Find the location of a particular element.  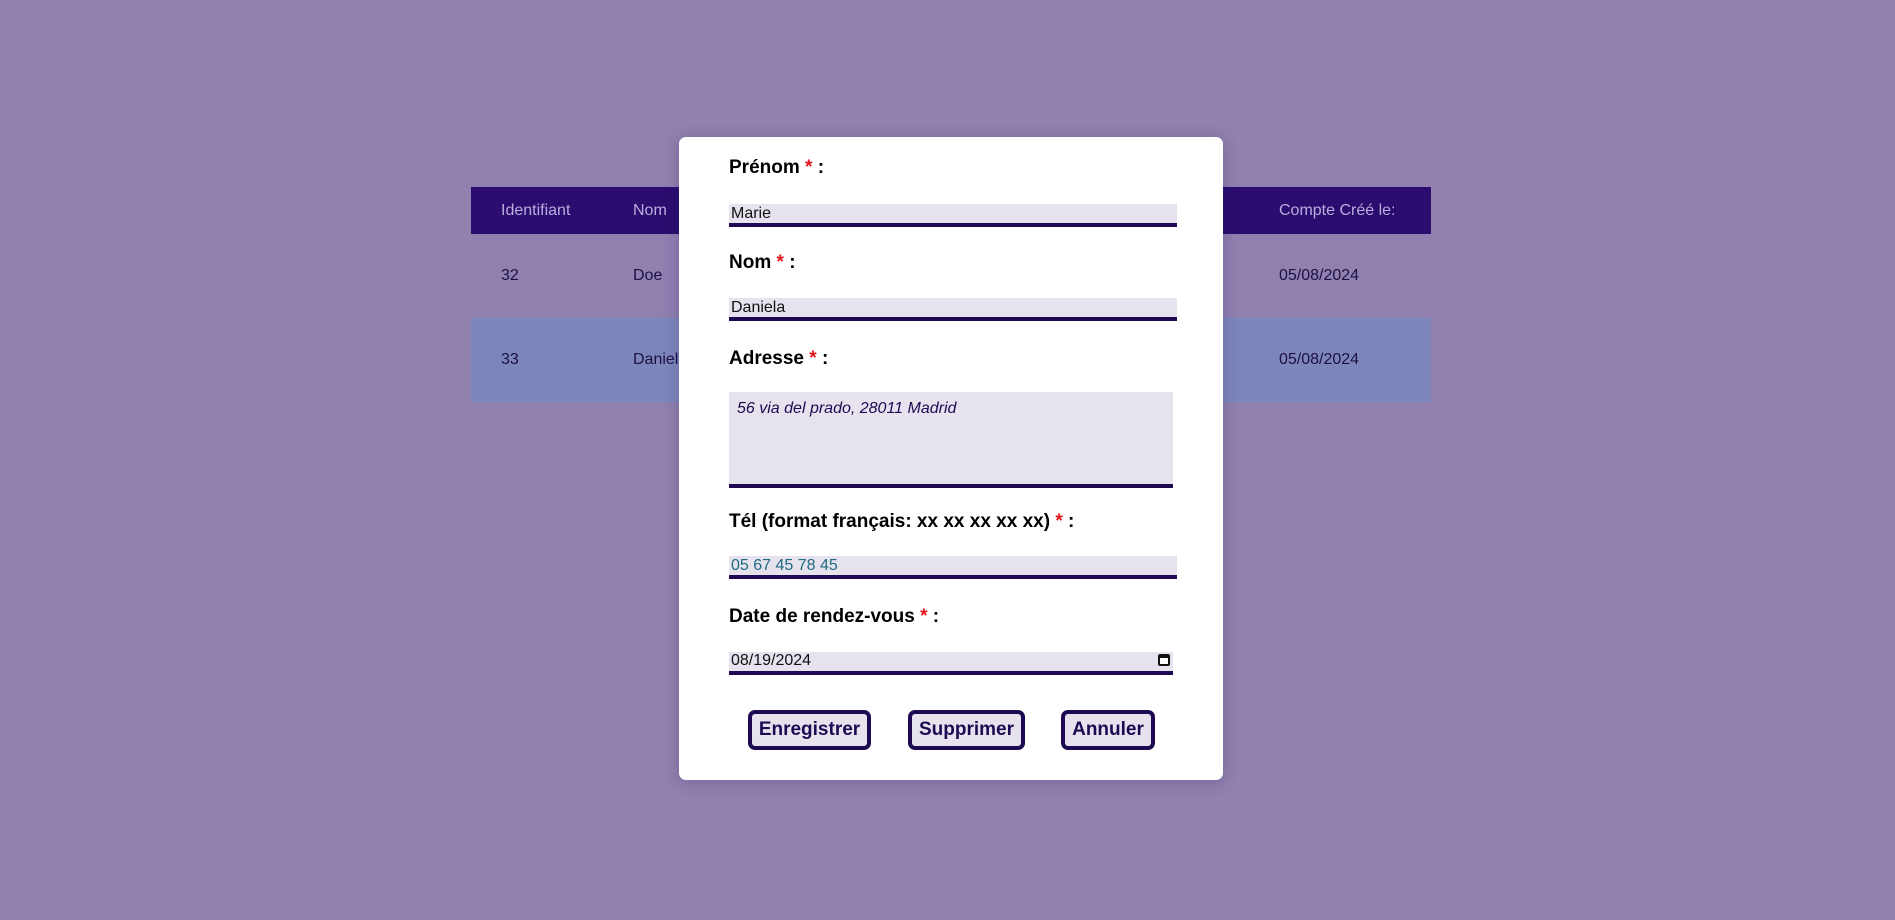

cell-identifiant: 33 is located at coordinates (537, 360).